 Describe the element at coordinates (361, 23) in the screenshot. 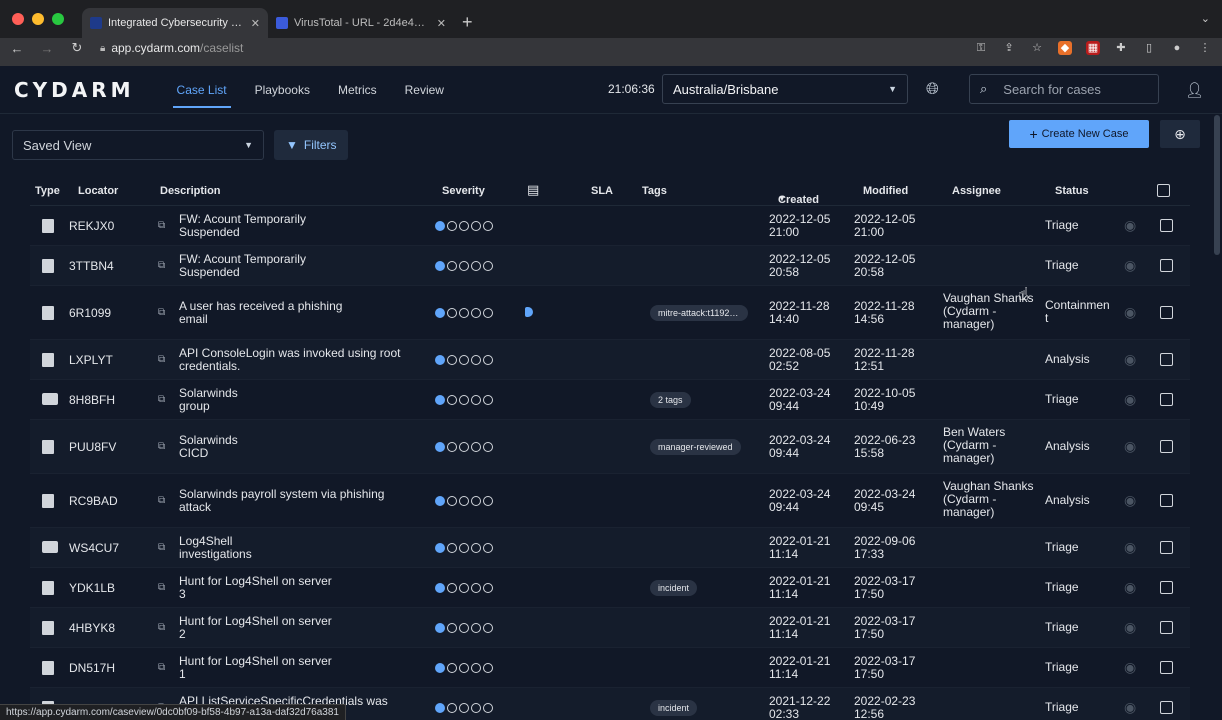

I see `browser-tab-virustotal: VirusTotal - URL - 2d4e44ac4 ✕` at that location.